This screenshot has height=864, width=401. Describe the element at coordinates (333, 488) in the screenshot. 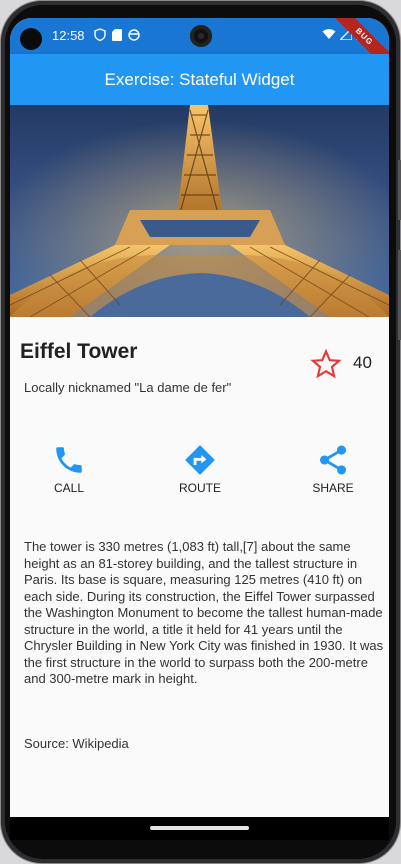

I see `share-label: SHARE` at that location.